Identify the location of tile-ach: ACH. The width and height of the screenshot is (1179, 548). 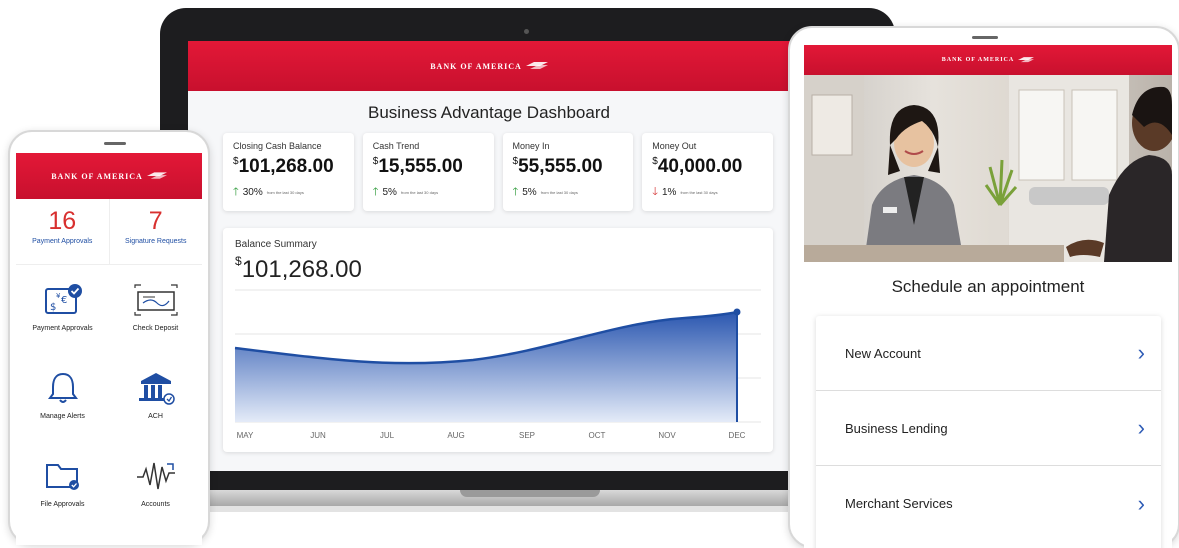
(155, 409).